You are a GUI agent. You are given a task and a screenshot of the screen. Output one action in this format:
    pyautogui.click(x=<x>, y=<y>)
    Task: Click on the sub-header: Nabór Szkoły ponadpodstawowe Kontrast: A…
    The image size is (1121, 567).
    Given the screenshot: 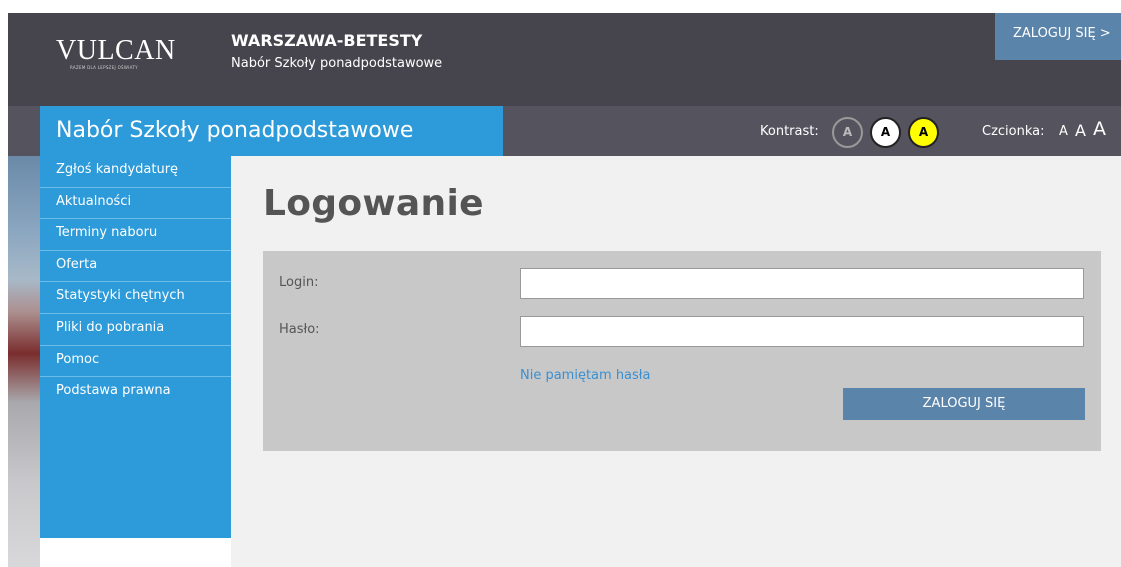 What is the action you would take?
    pyautogui.click(x=564, y=131)
    